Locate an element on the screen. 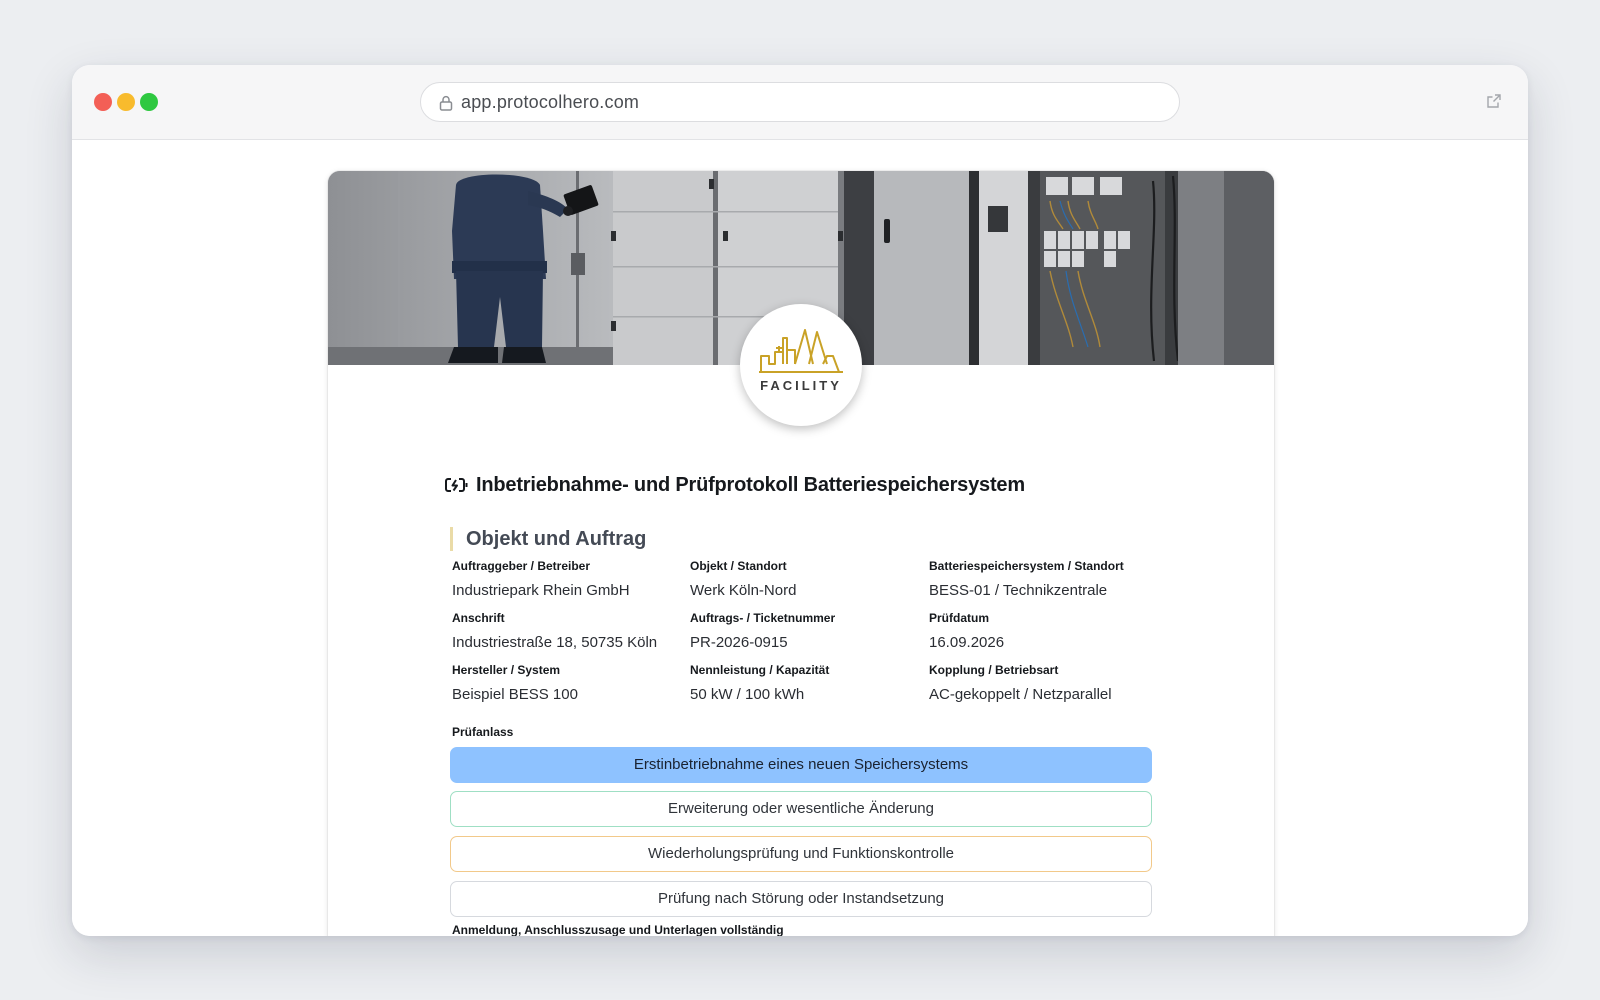 The height and width of the screenshot is (1000, 1600). field-label: Prüfdatum is located at coordinates (959, 618).